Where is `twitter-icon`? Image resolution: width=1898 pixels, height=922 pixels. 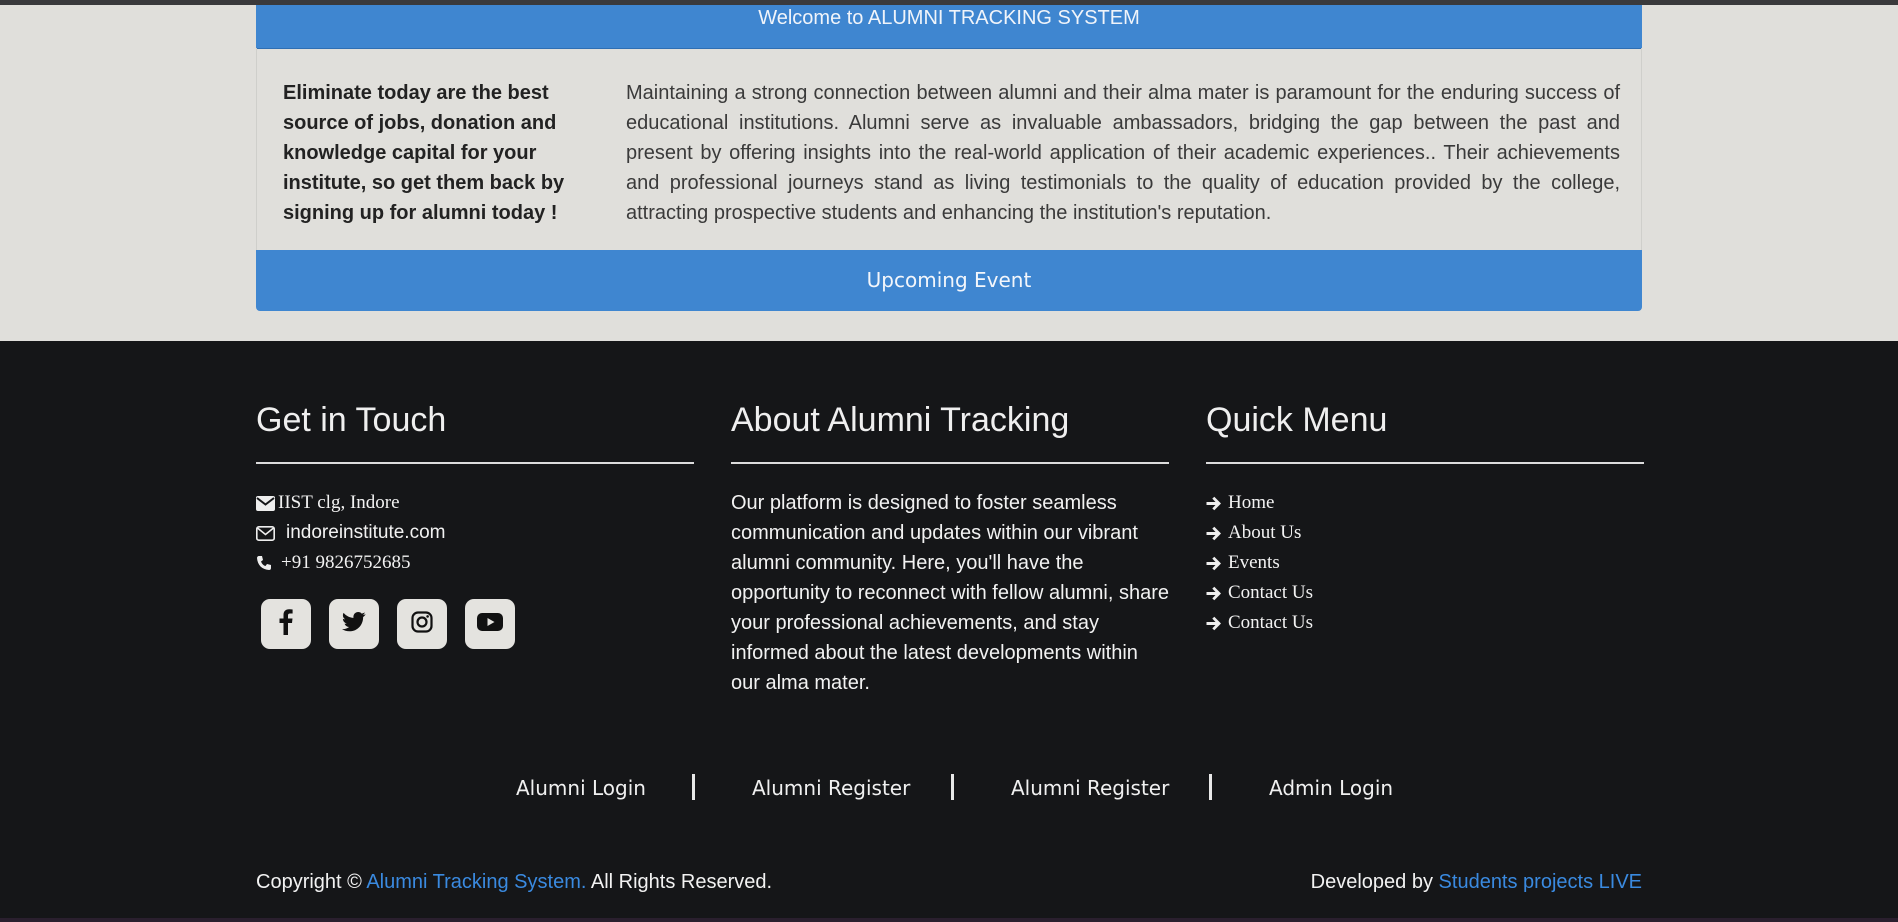 twitter-icon is located at coordinates (354, 624).